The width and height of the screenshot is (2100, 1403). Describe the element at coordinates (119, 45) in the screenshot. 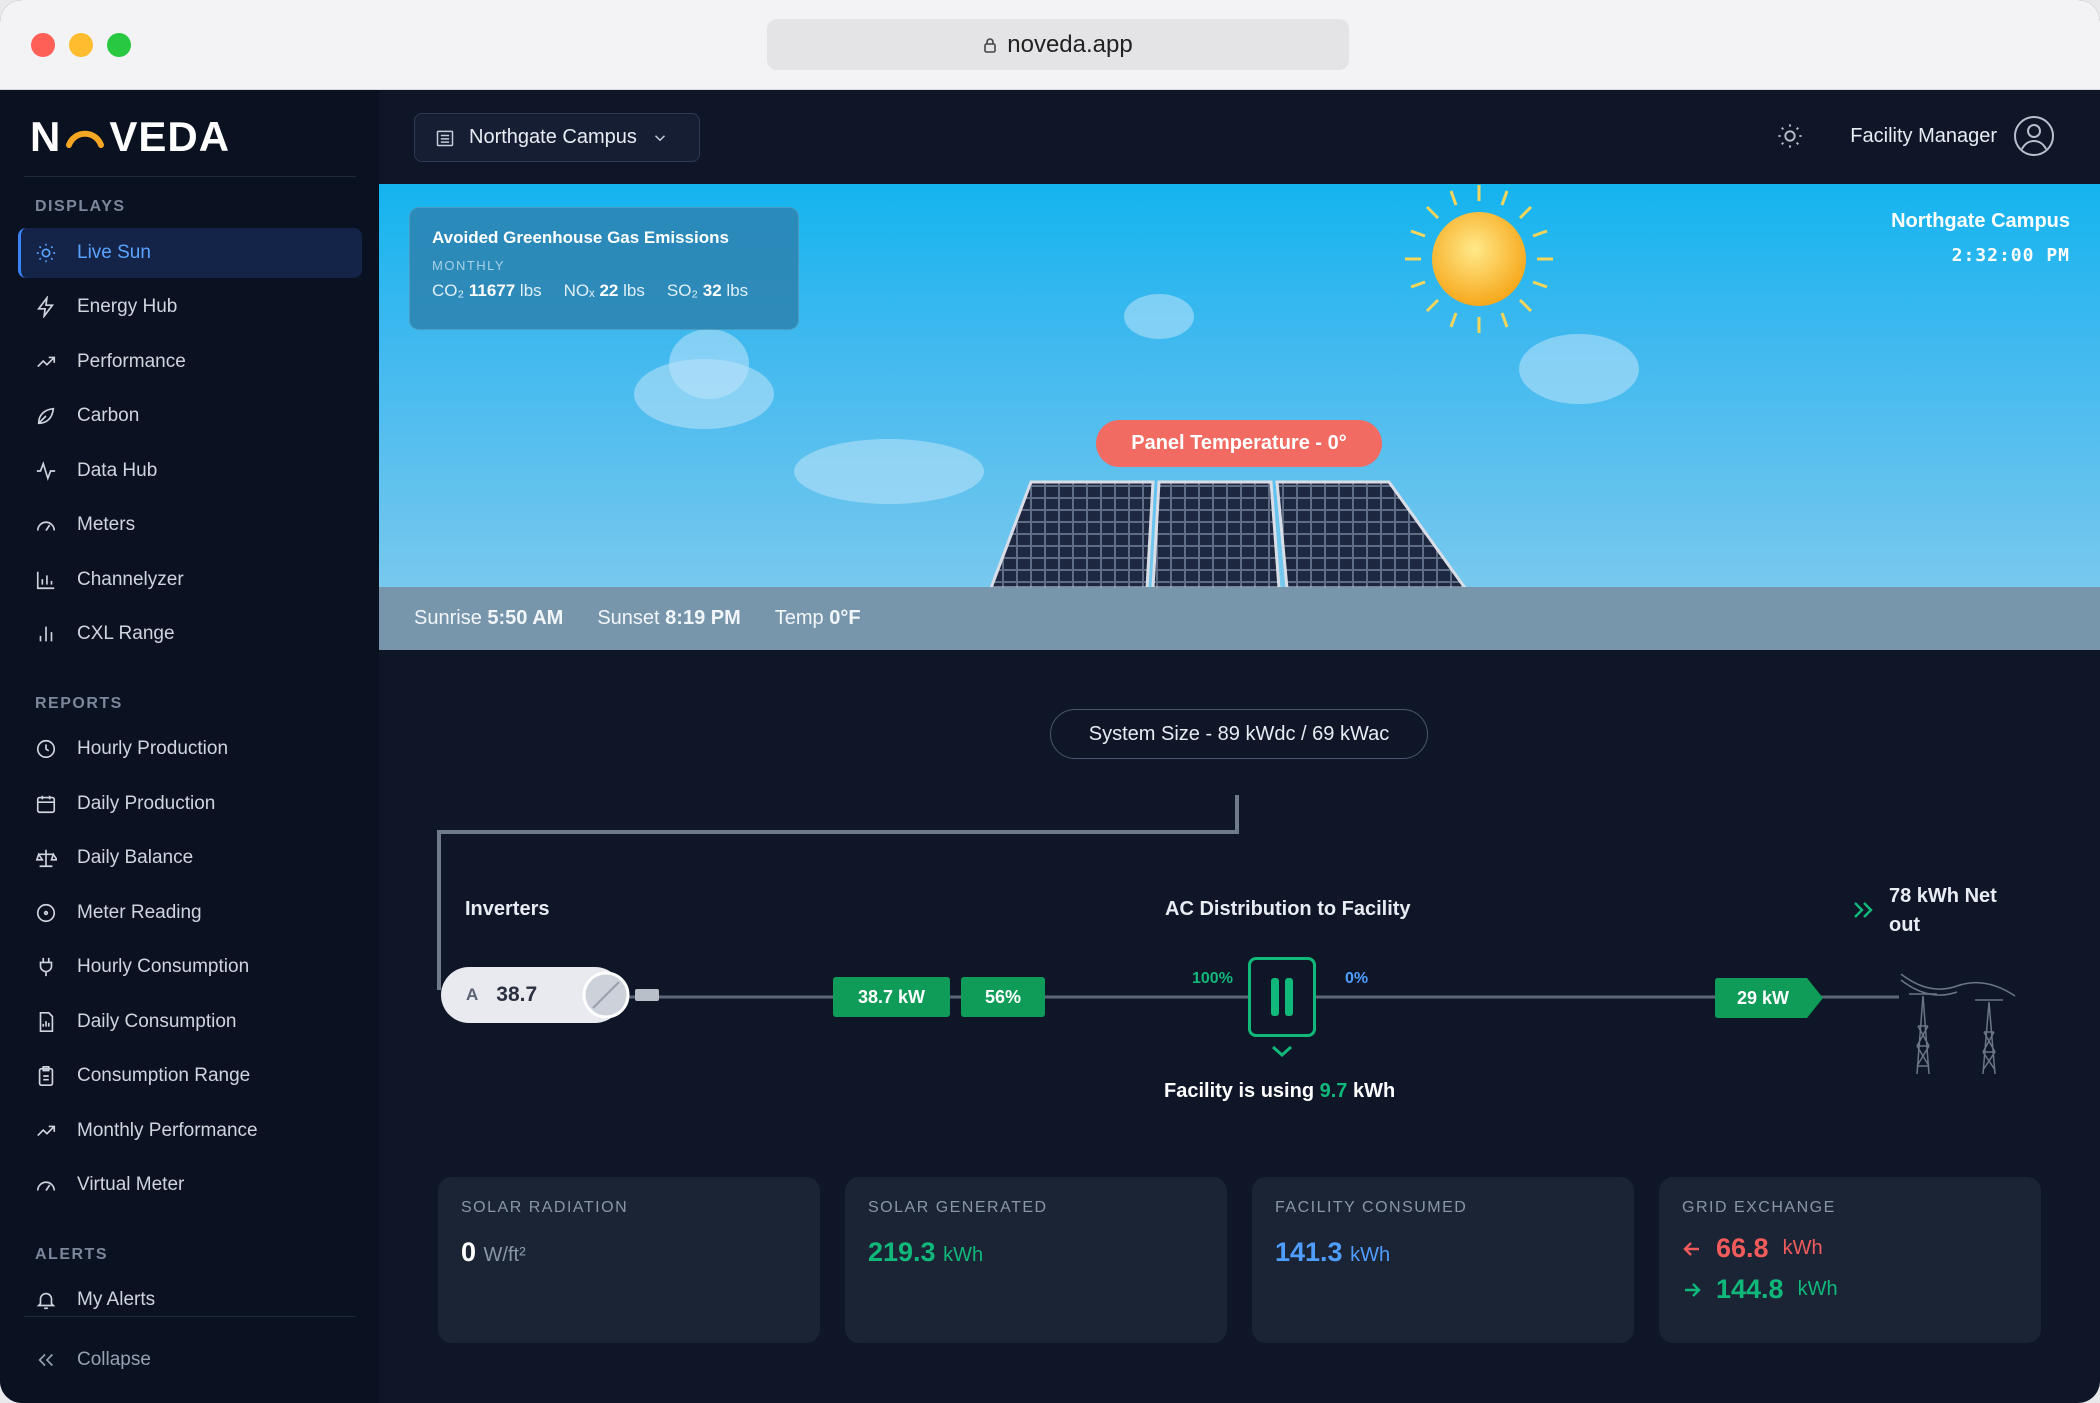

I see `maximize-window-button` at that location.